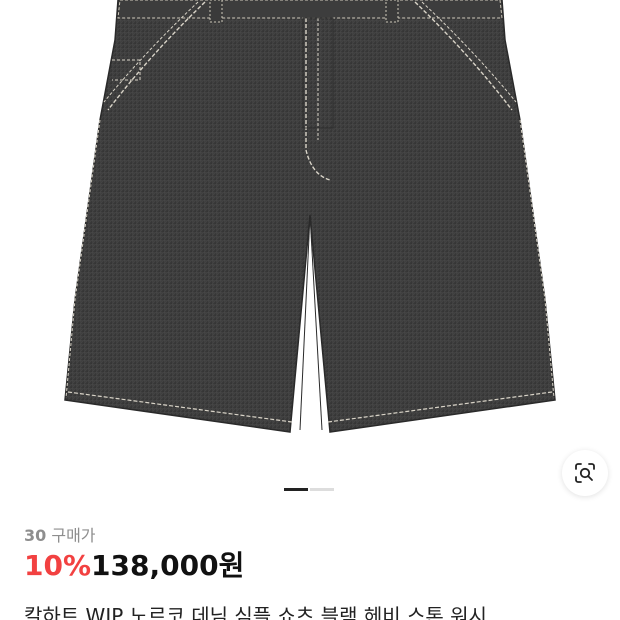  Describe the element at coordinates (73, 535) in the screenshot. I see `buyers-count-label: 구매가` at that location.